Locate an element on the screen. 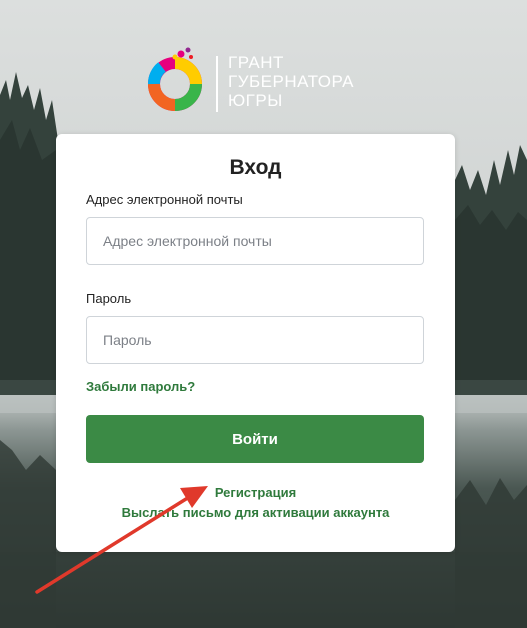 This screenshot has height=628, width=527. grant-logo: ГРАНТ ГУБЕРНАТОРА ЮГРЫ is located at coordinates (250, 80).